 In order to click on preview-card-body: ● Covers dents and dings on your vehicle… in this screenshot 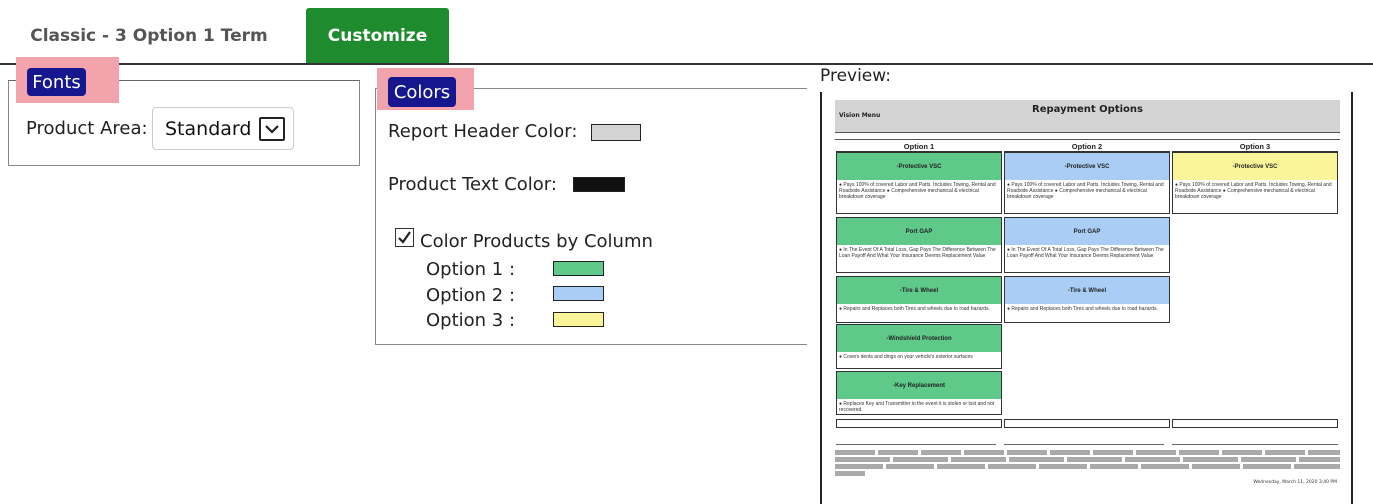, I will do `click(906, 357)`.